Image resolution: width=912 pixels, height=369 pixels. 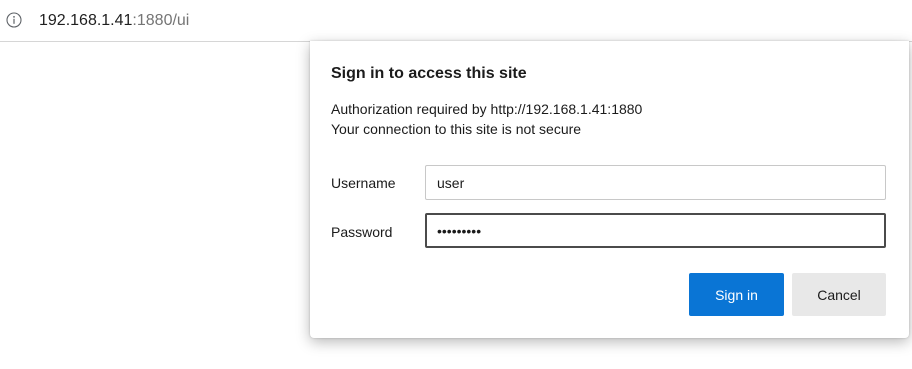 I want to click on address-bar: 192.168.1.41:1880/ui, so click(x=456, y=21).